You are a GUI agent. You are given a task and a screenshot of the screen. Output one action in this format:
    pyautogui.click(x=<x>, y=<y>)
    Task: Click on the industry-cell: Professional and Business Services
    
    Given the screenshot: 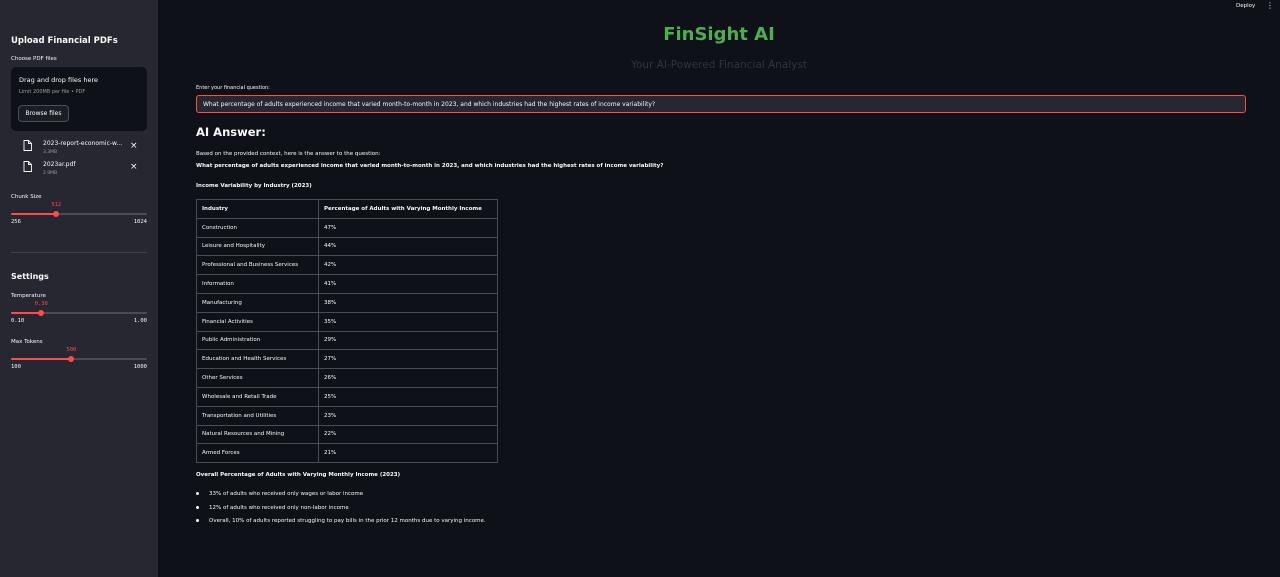 What is the action you would take?
    pyautogui.click(x=257, y=265)
    